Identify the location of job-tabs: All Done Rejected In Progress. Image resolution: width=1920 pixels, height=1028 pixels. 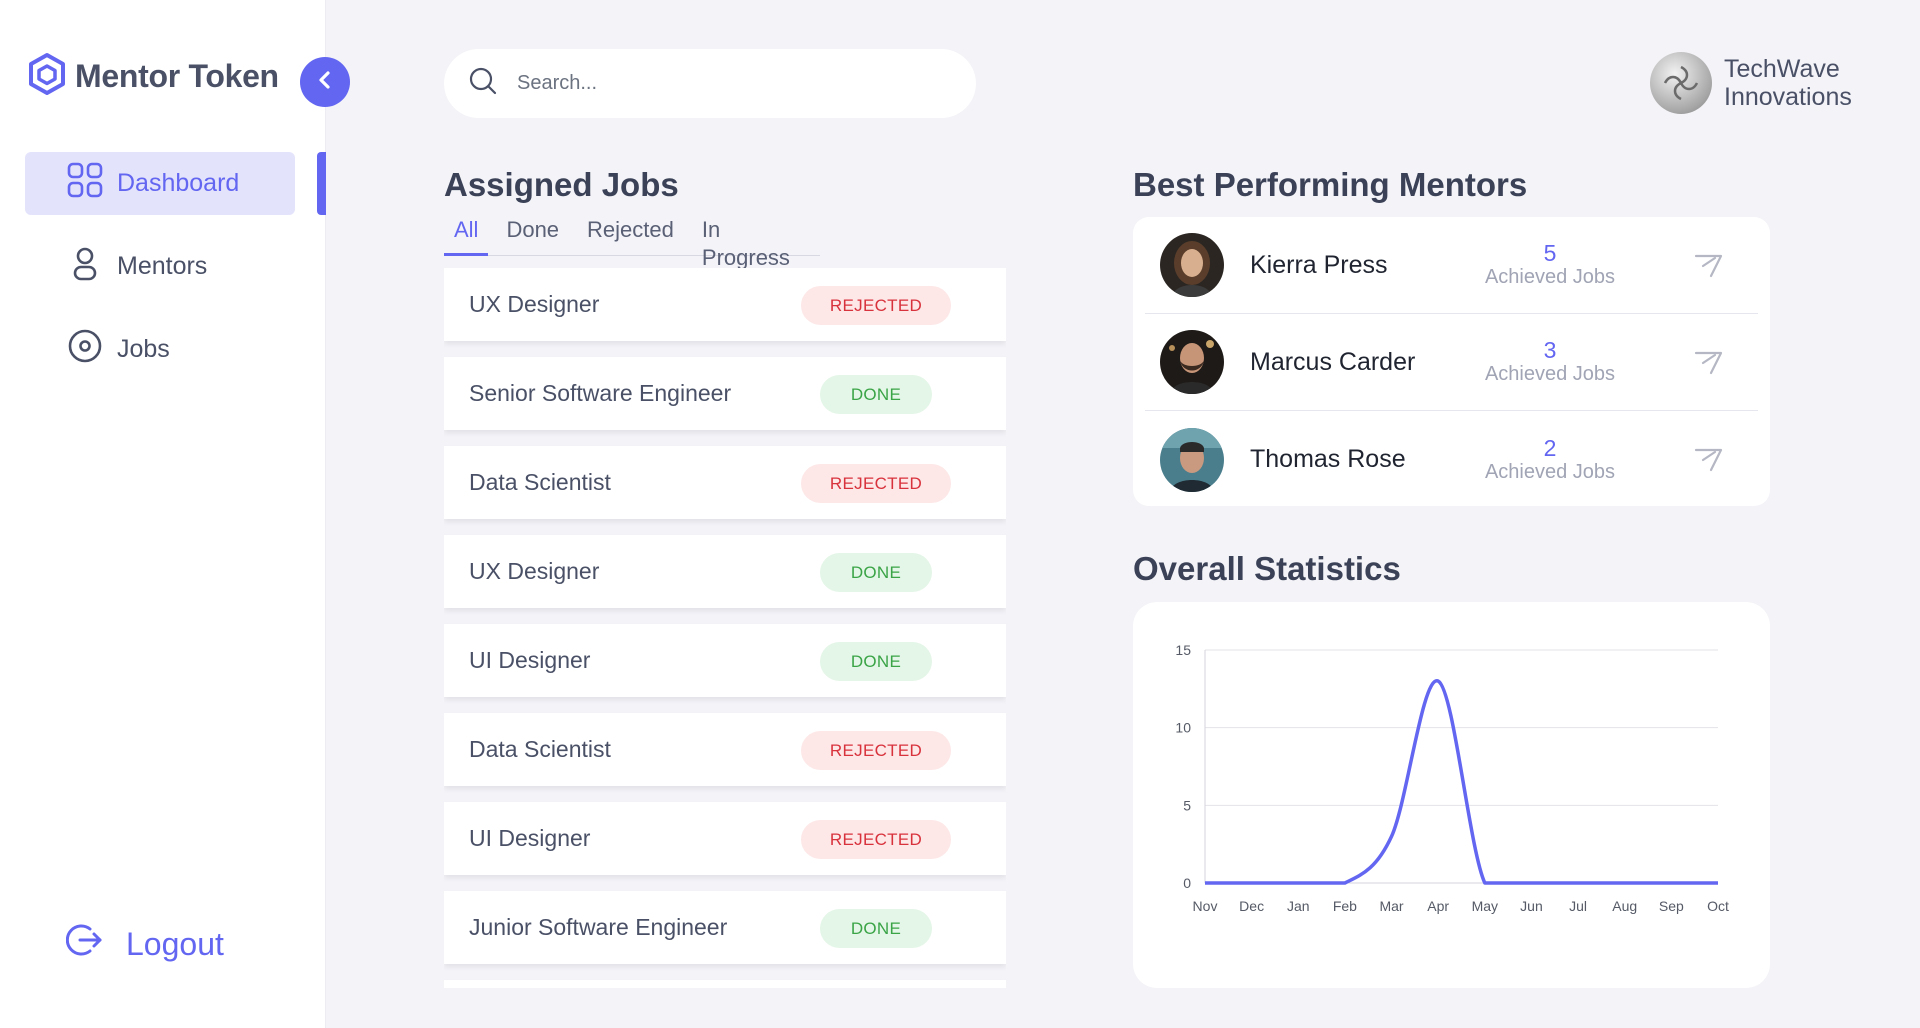
(632, 243).